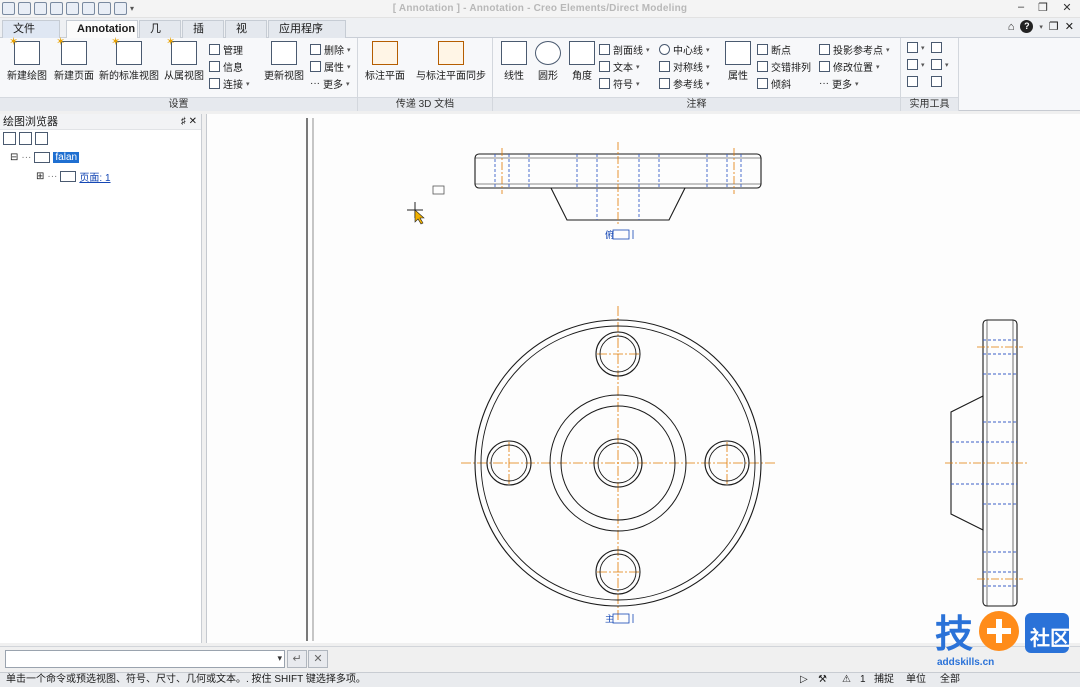 This screenshot has width=1080, height=687. Describe the element at coordinates (1067, 9) in the screenshot. I see `close-button: ✕` at that location.